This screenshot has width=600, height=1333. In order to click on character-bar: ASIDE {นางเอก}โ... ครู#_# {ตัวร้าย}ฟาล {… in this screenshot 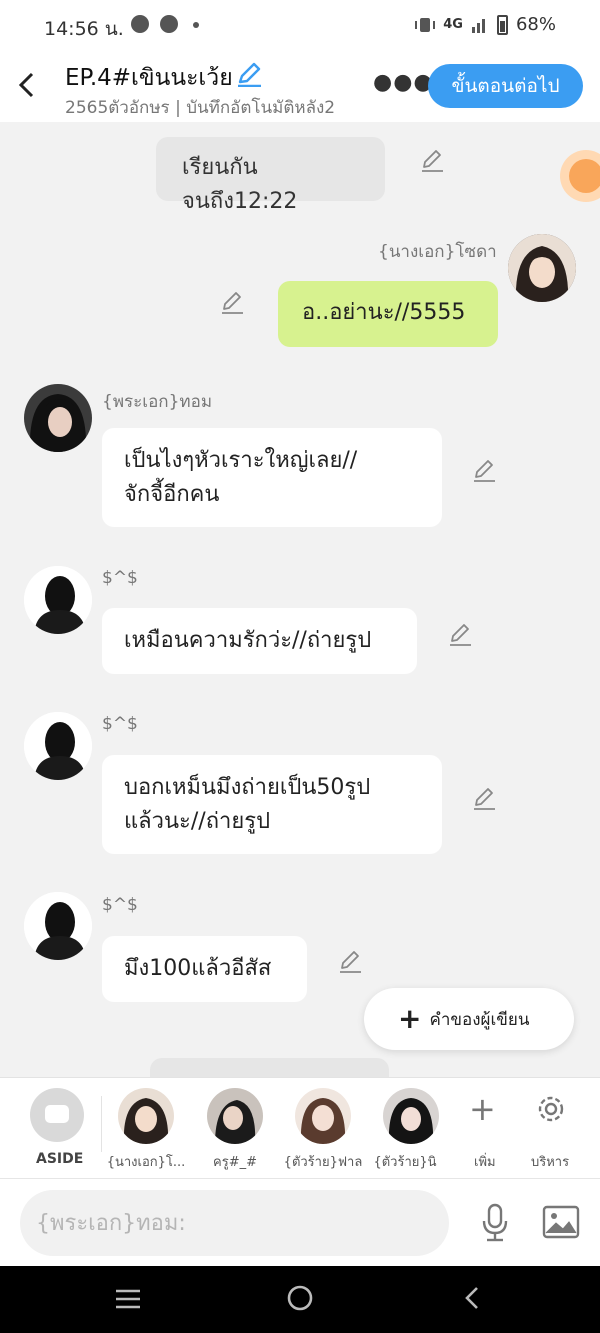, I will do `click(300, 1127)`.